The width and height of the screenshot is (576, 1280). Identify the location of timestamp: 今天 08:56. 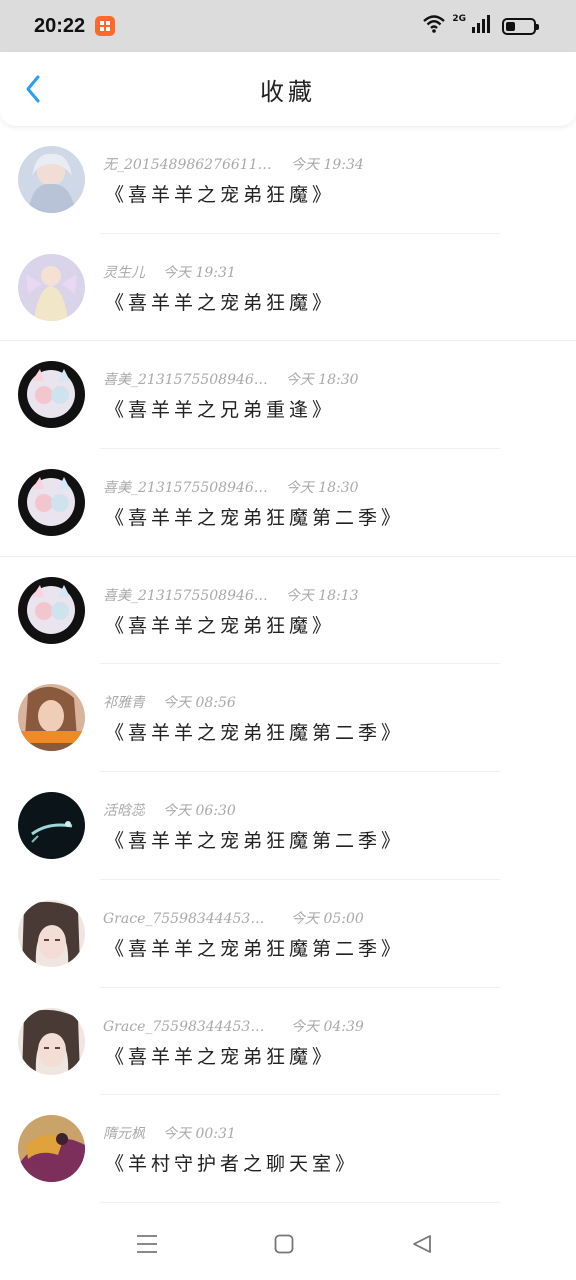
(199, 703).